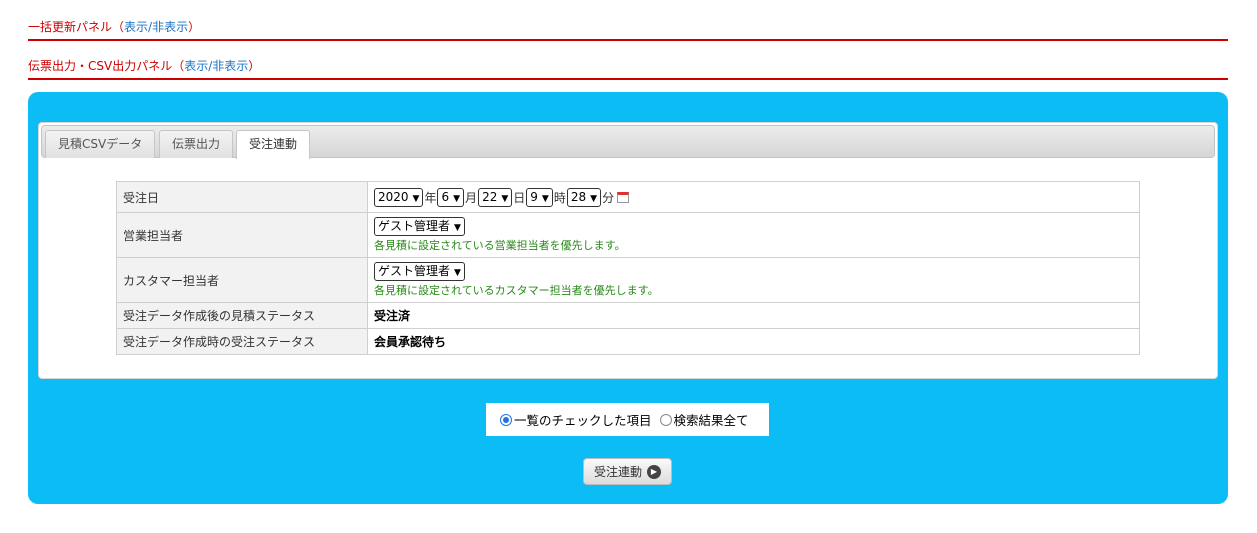  What do you see at coordinates (419, 226) in the screenshot?
I see `sales-rep-select: ゲスト管理者 ▼` at bounding box center [419, 226].